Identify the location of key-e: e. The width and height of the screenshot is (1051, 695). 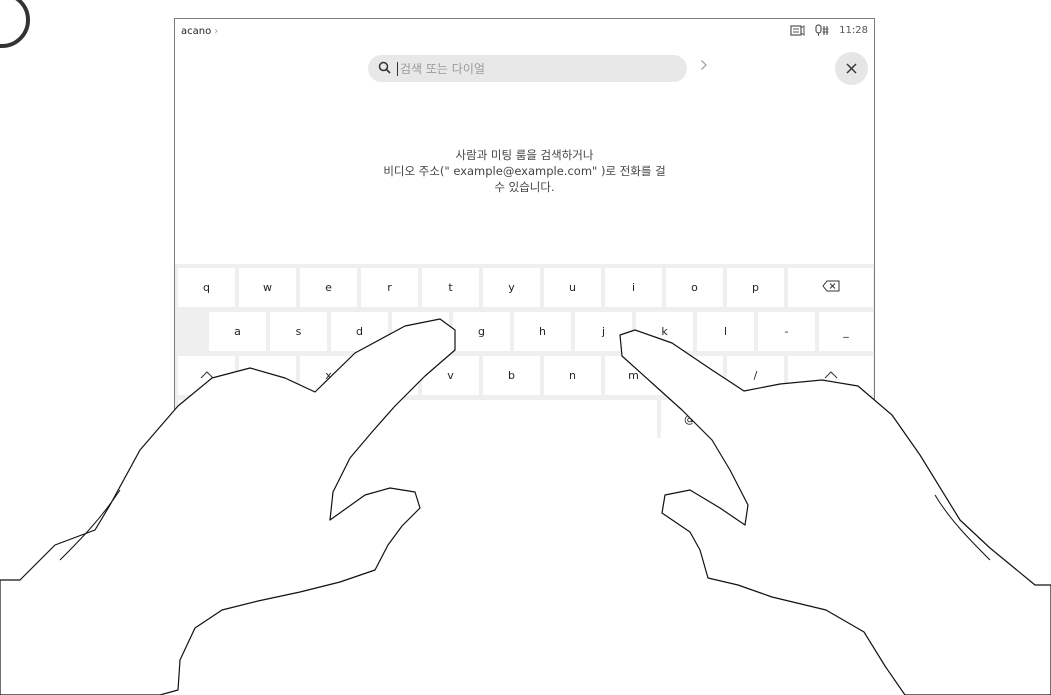
(328, 287).